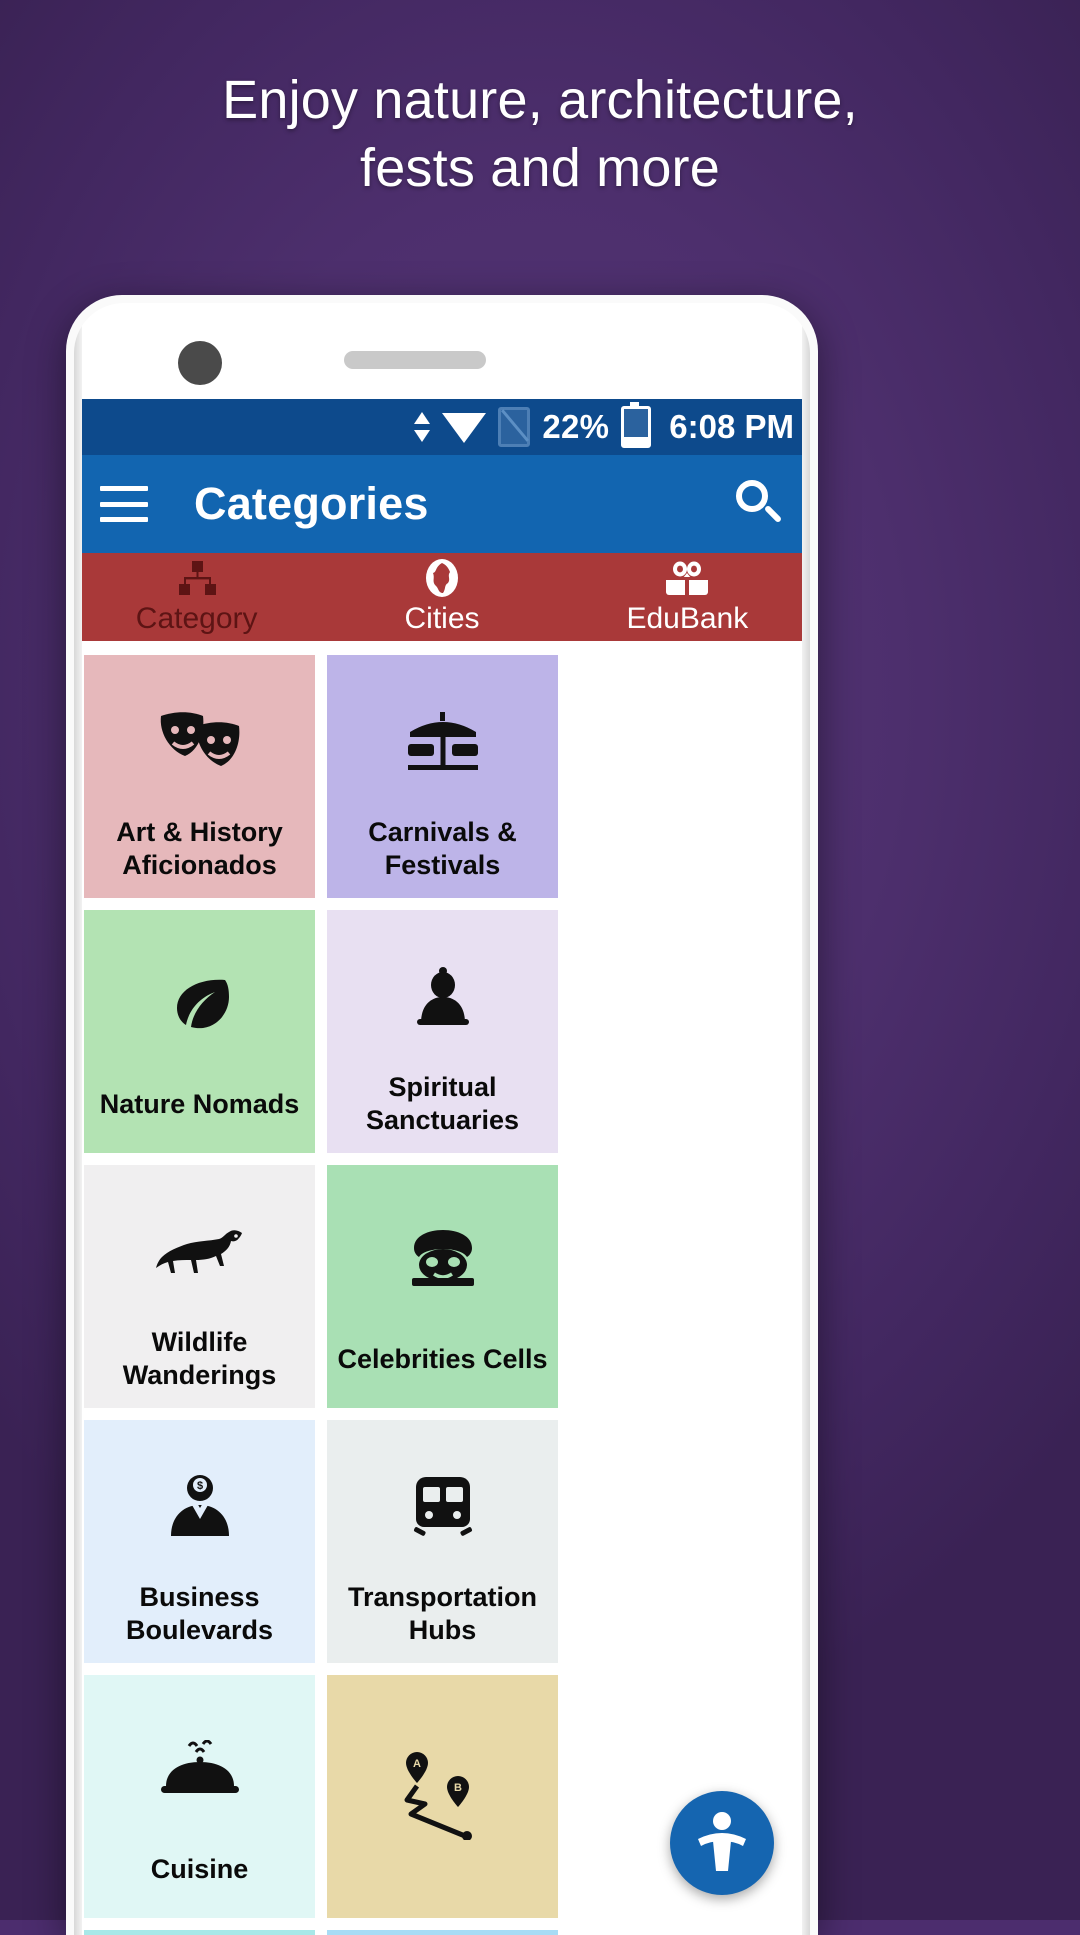 The width and height of the screenshot is (1080, 1935). Describe the element at coordinates (415, 360) in the screenshot. I see `earpiece-speaker` at that location.